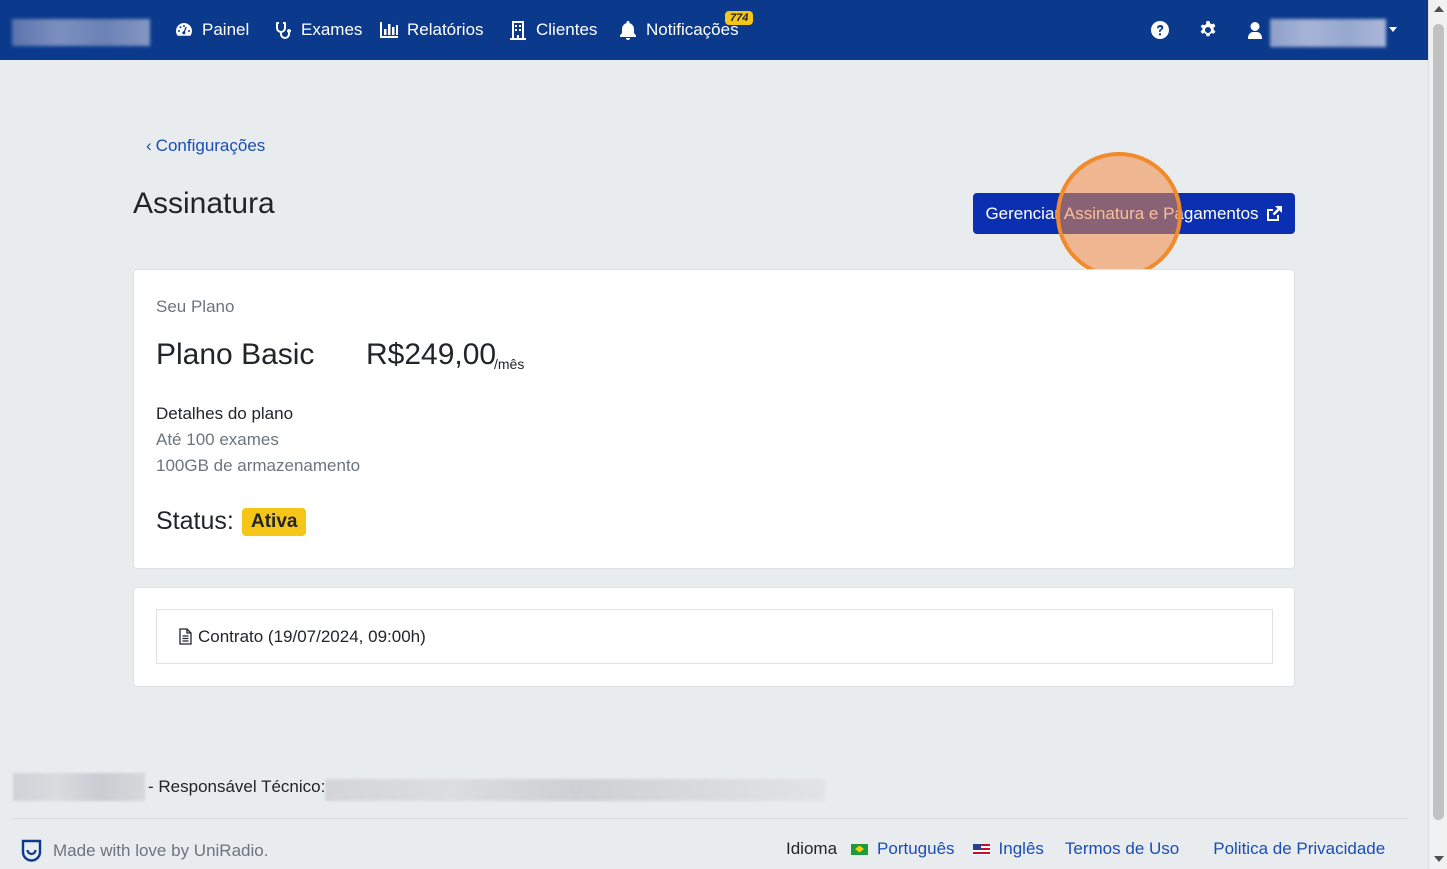 The height and width of the screenshot is (869, 1447). Describe the element at coordinates (575, 790) in the screenshot. I see `responsible-name` at that location.